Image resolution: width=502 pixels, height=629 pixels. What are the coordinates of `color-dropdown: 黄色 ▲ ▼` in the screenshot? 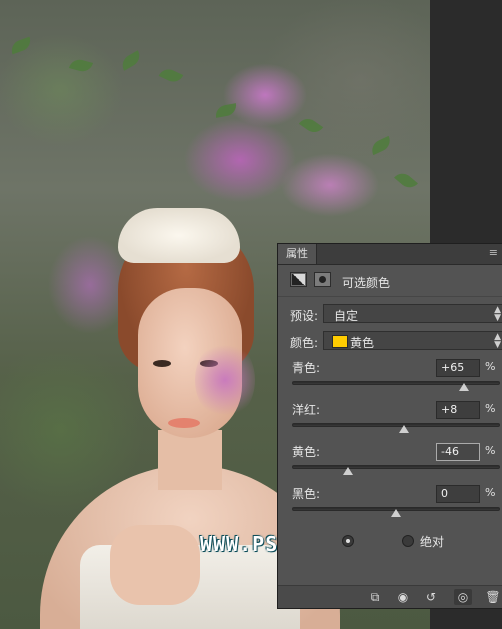 It's located at (412, 340).